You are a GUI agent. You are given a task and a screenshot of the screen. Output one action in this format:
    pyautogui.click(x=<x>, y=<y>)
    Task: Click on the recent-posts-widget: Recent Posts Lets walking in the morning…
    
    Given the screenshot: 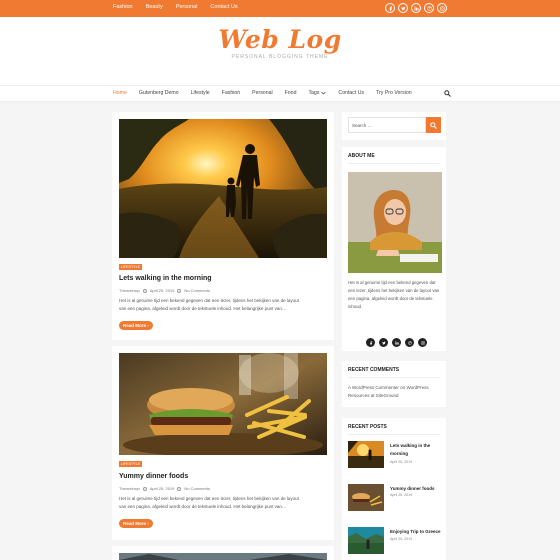 What is the action you would take?
    pyautogui.click(x=394, y=489)
    